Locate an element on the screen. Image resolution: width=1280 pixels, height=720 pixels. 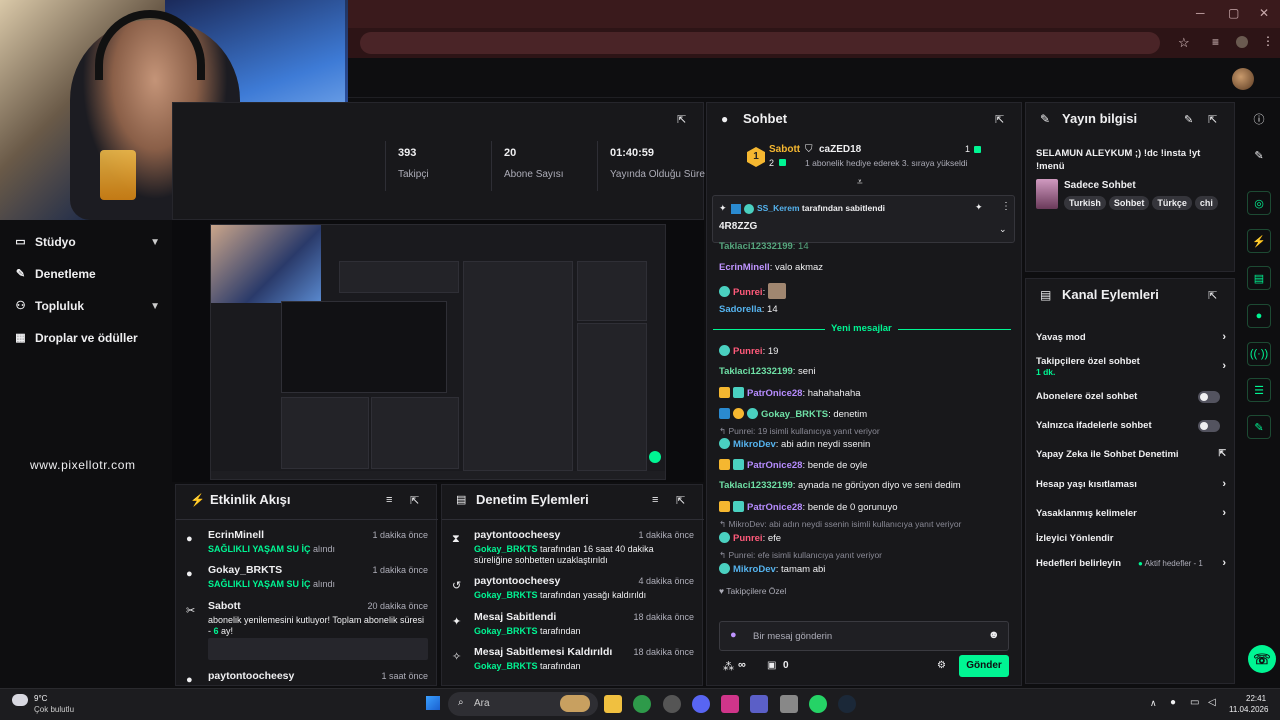
banned-words: Yasaklanmış kelimeler › is located at coordinates (1131, 513).